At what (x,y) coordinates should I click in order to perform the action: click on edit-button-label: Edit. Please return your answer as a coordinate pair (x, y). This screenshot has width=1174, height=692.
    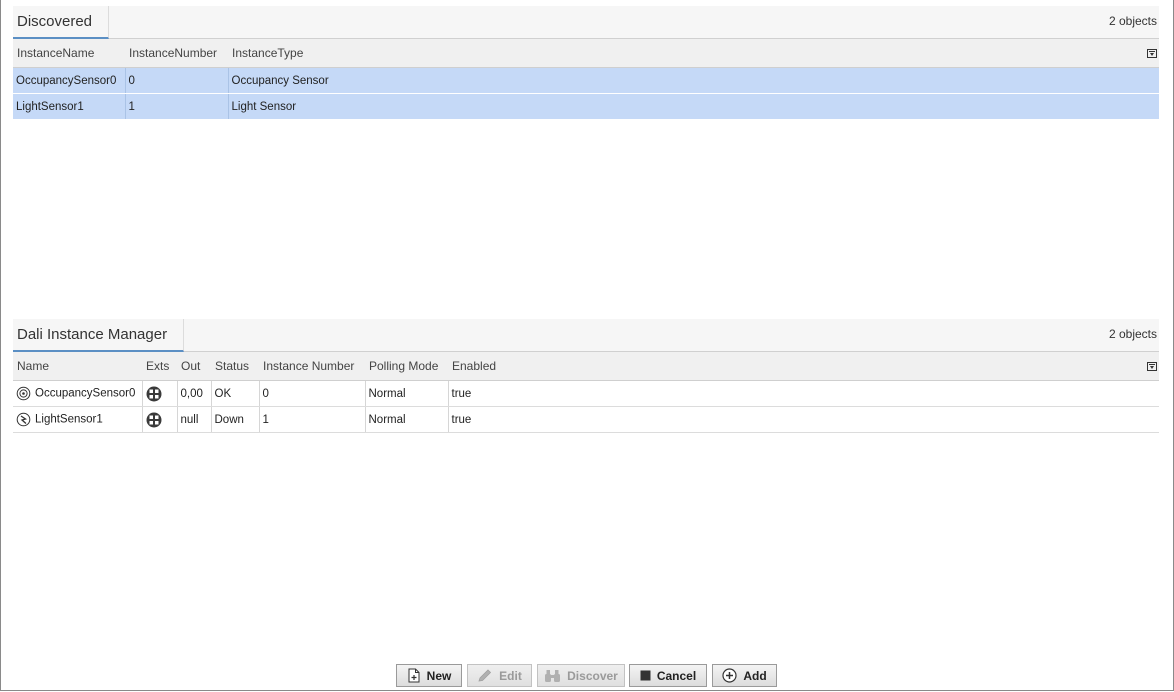
    Looking at the image, I should click on (510, 675).